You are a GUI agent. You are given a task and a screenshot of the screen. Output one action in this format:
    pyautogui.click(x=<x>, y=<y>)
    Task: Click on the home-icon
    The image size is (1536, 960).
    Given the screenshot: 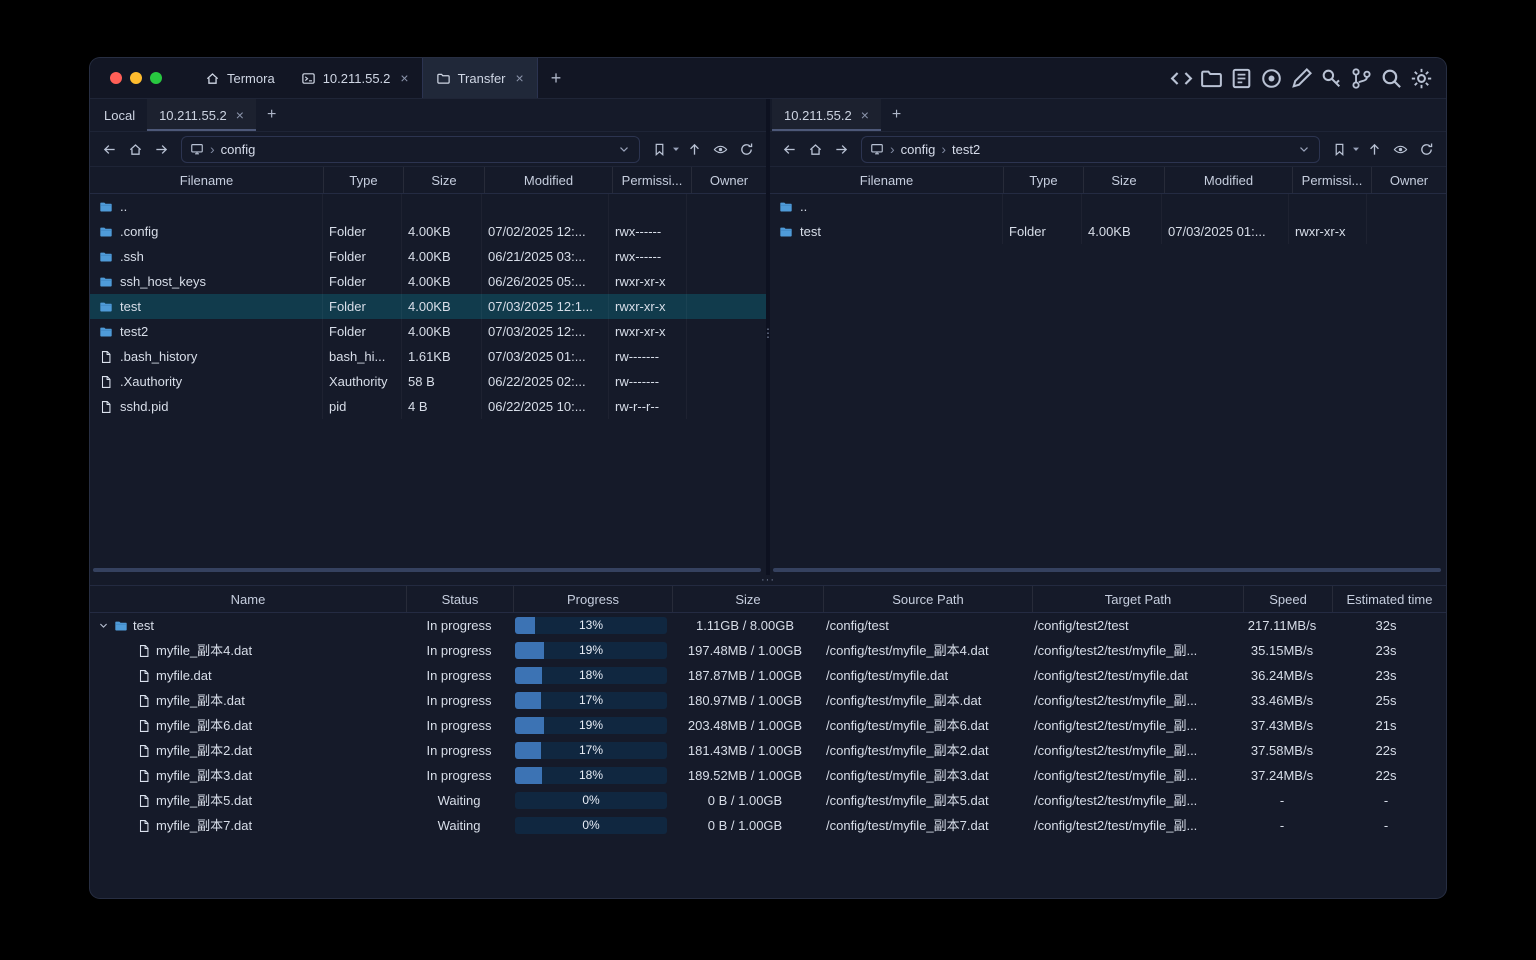 What is the action you would take?
    pyautogui.click(x=815, y=149)
    